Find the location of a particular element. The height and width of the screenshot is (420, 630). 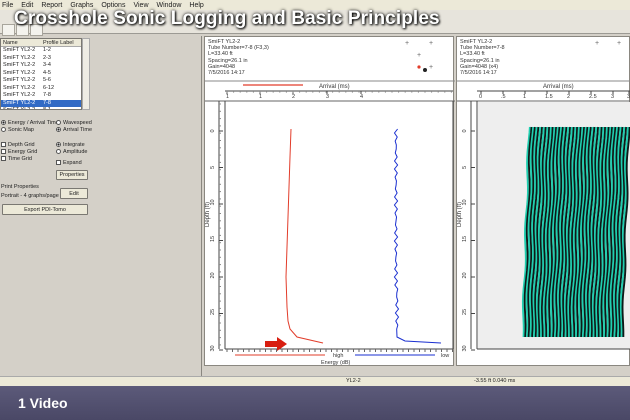

list-item-profile-label: 2-3 is located at coordinates (47, 57).